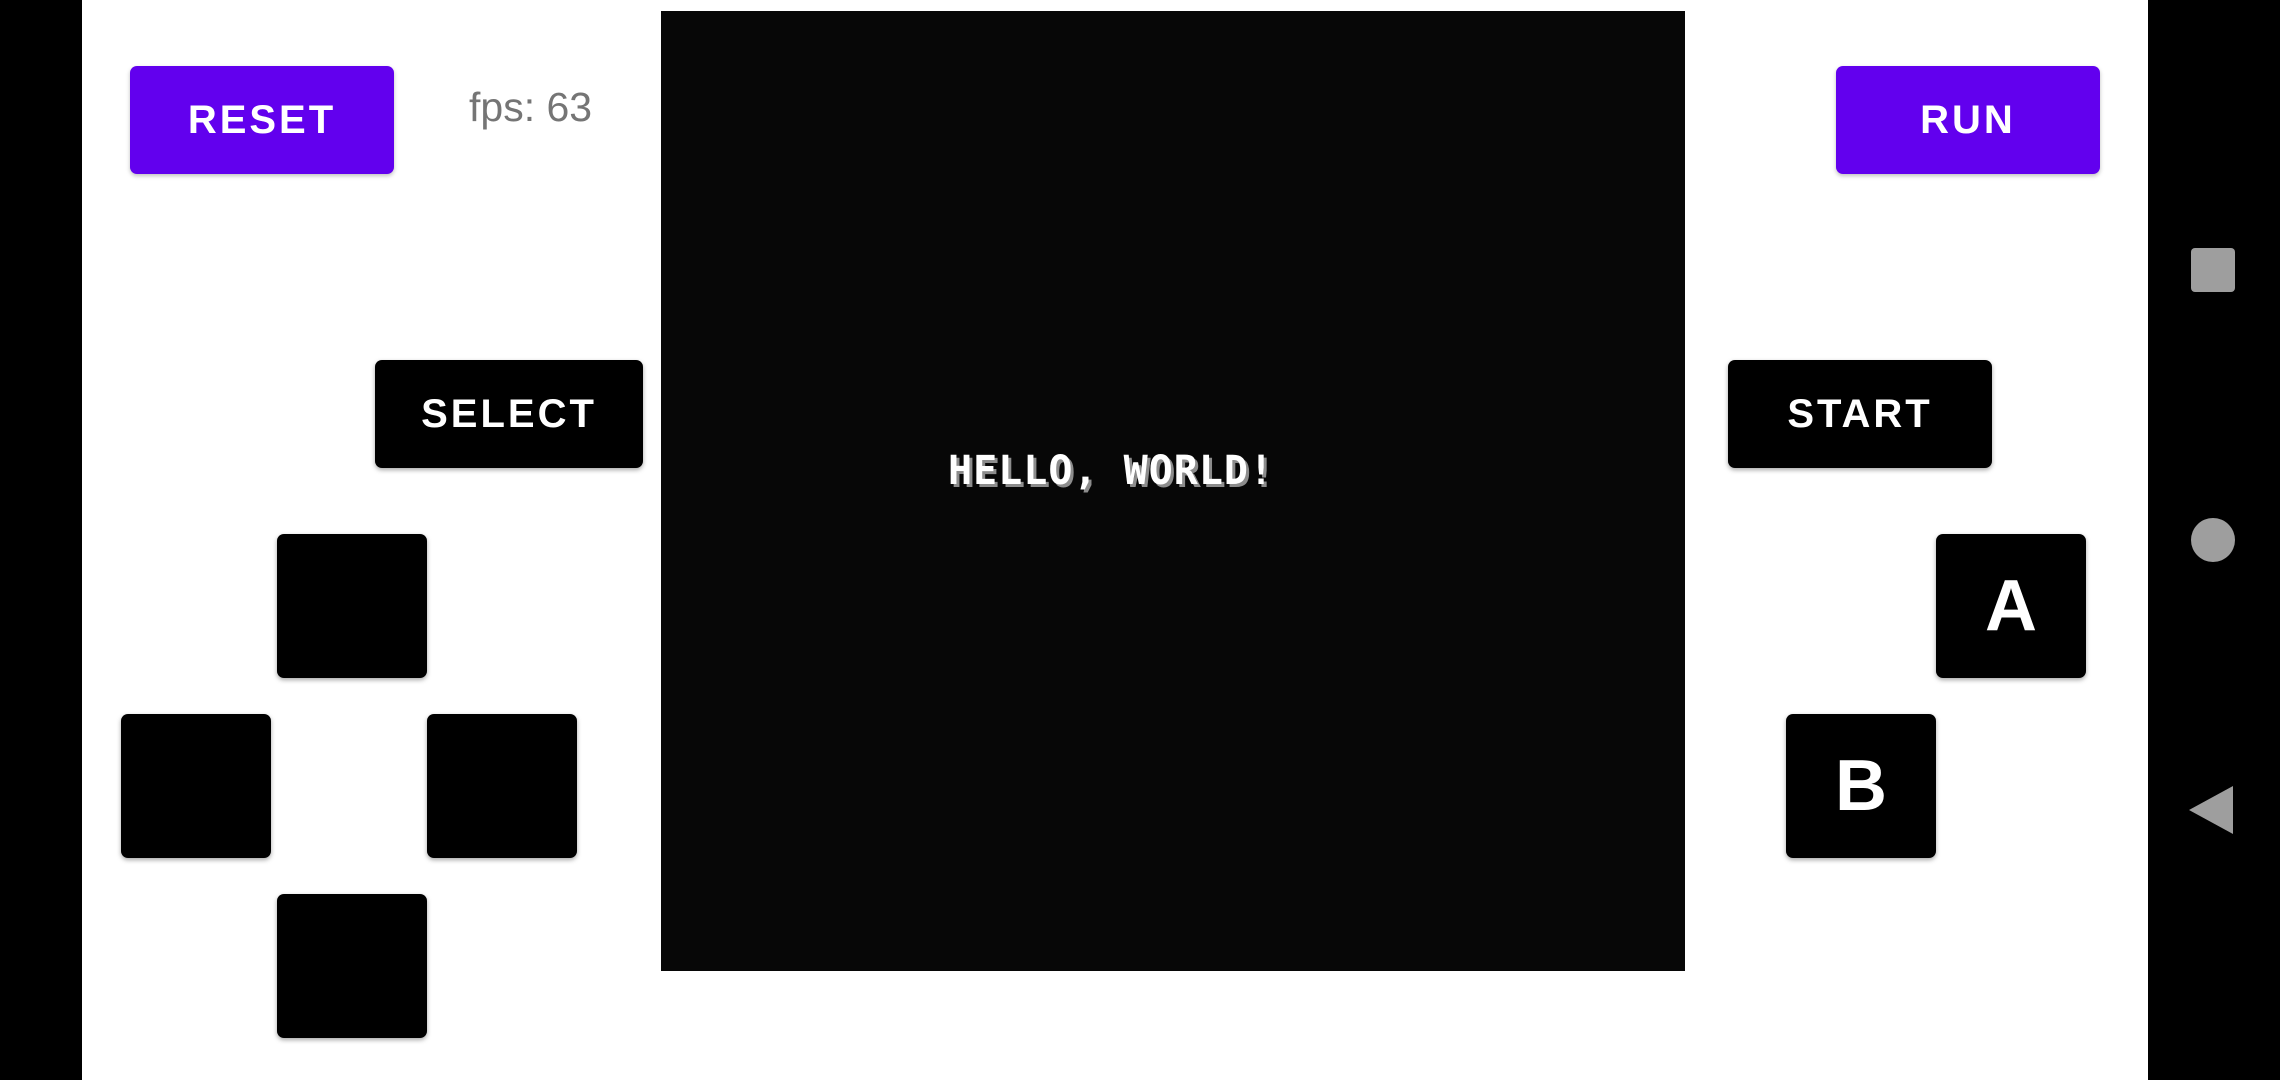 The width and height of the screenshot is (2280, 1080). I want to click on b-button-label: B, so click(1861, 786).